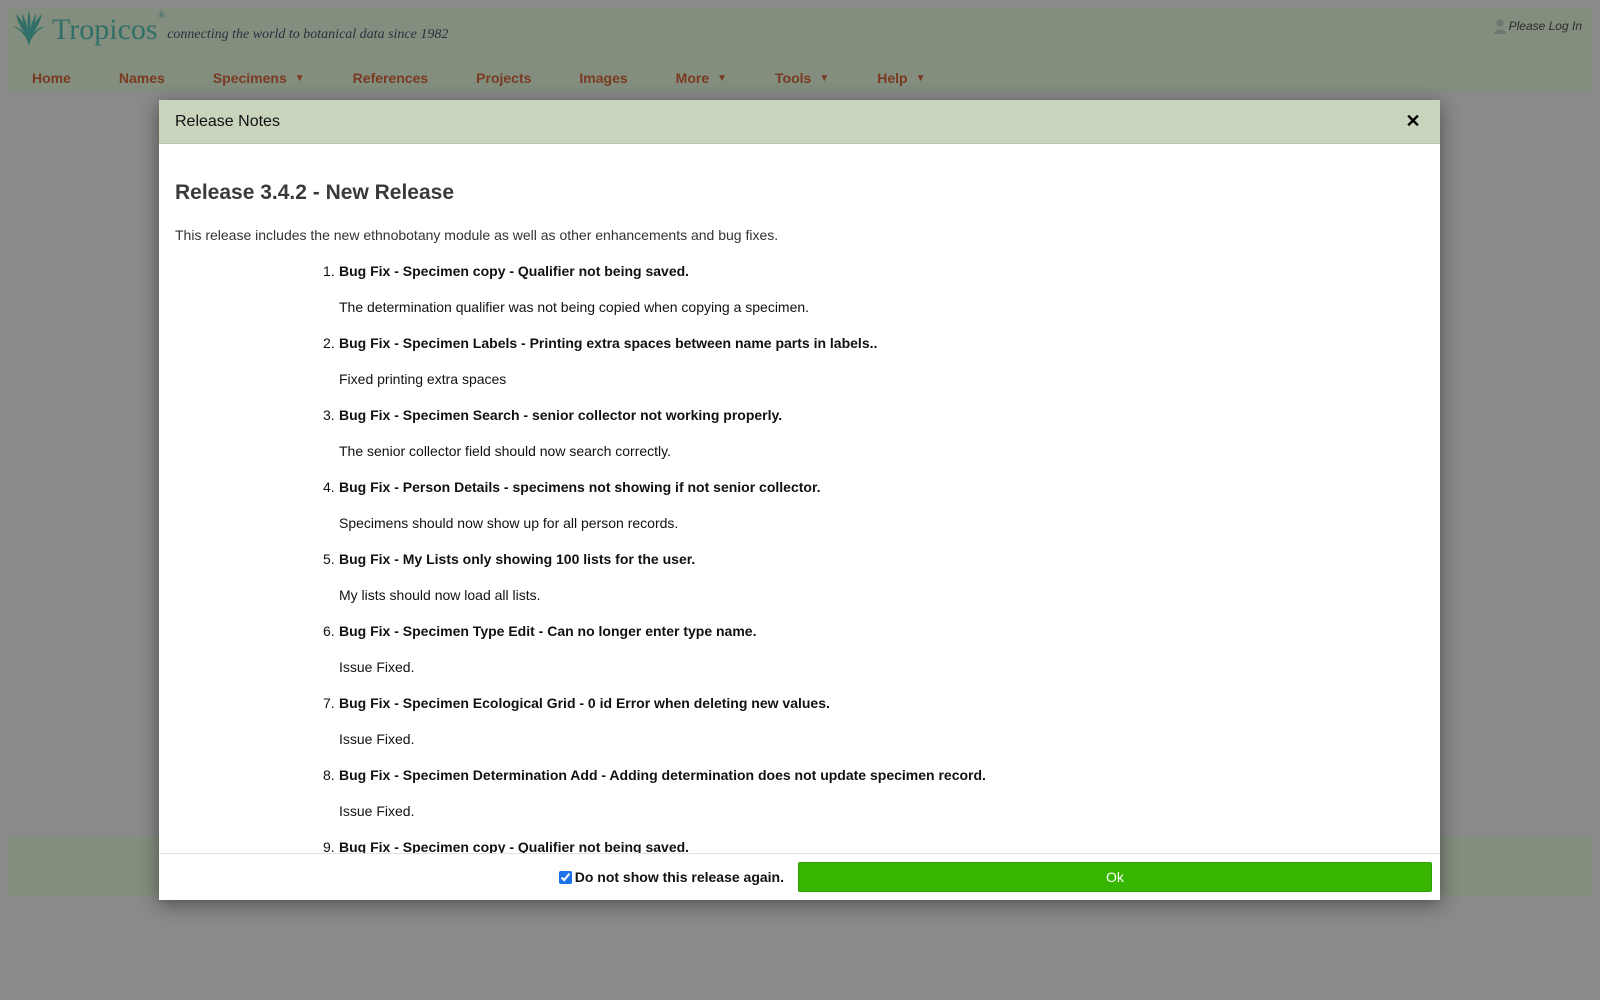 The width and height of the screenshot is (1600, 1000). What do you see at coordinates (692, 78) in the screenshot?
I see `nav-item-label: More` at bounding box center [692, 78].